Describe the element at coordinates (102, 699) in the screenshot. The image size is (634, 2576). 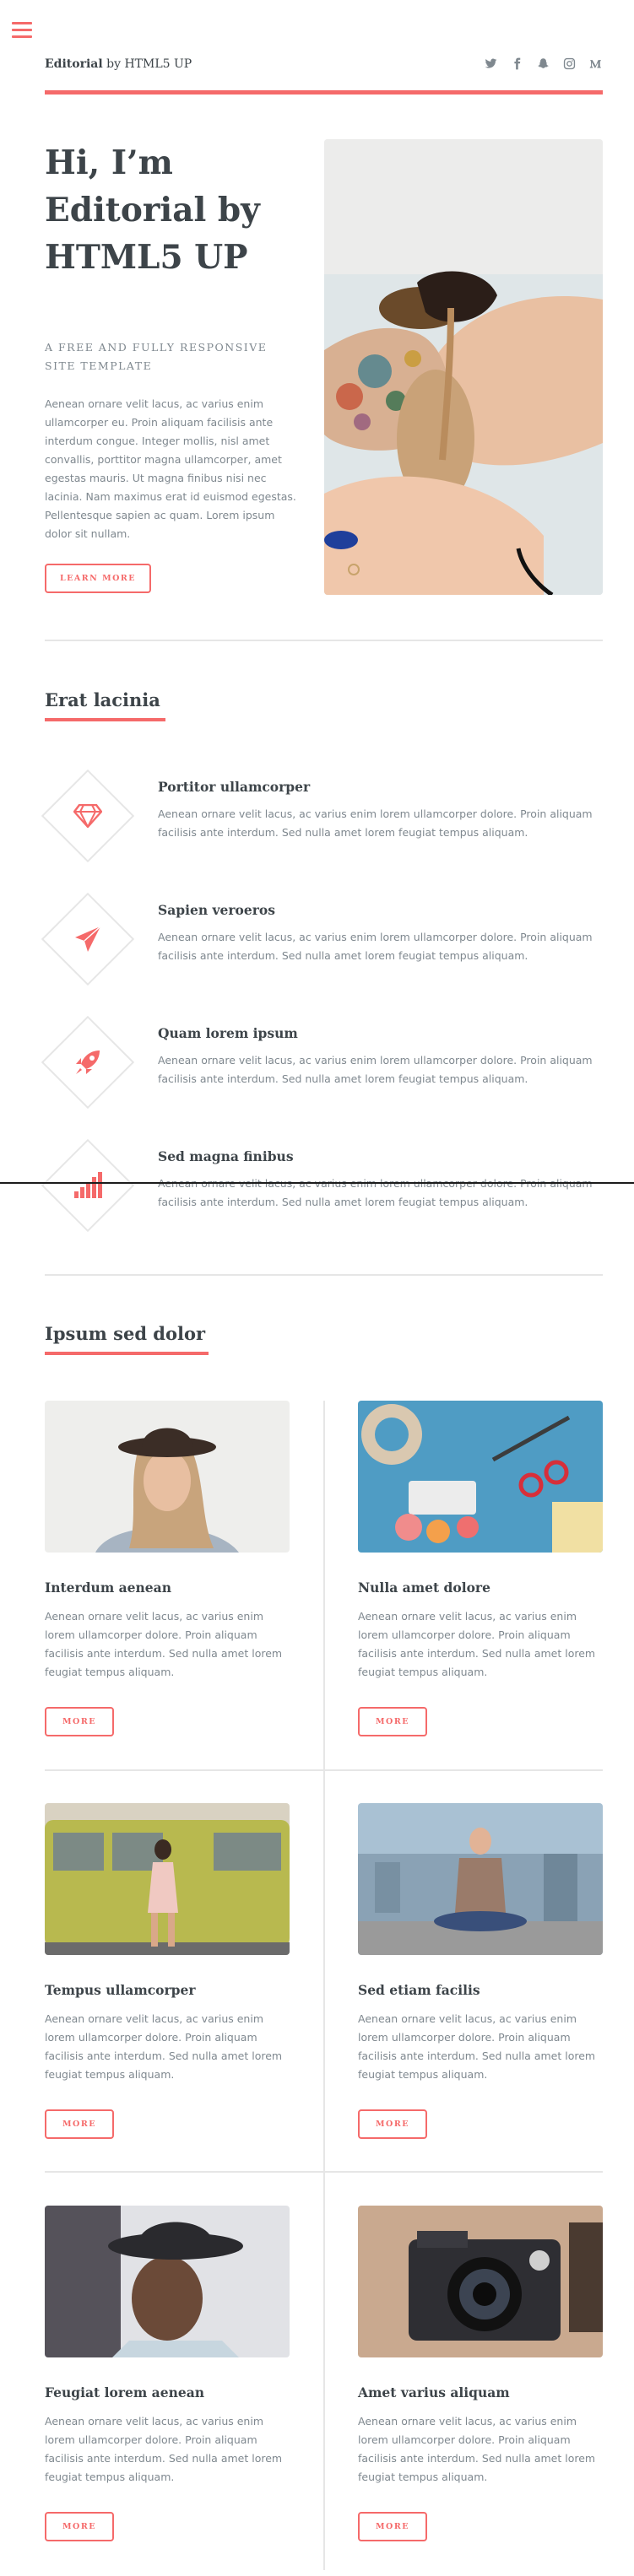
I see `features-heading-text: Erat lacinia` at that location.